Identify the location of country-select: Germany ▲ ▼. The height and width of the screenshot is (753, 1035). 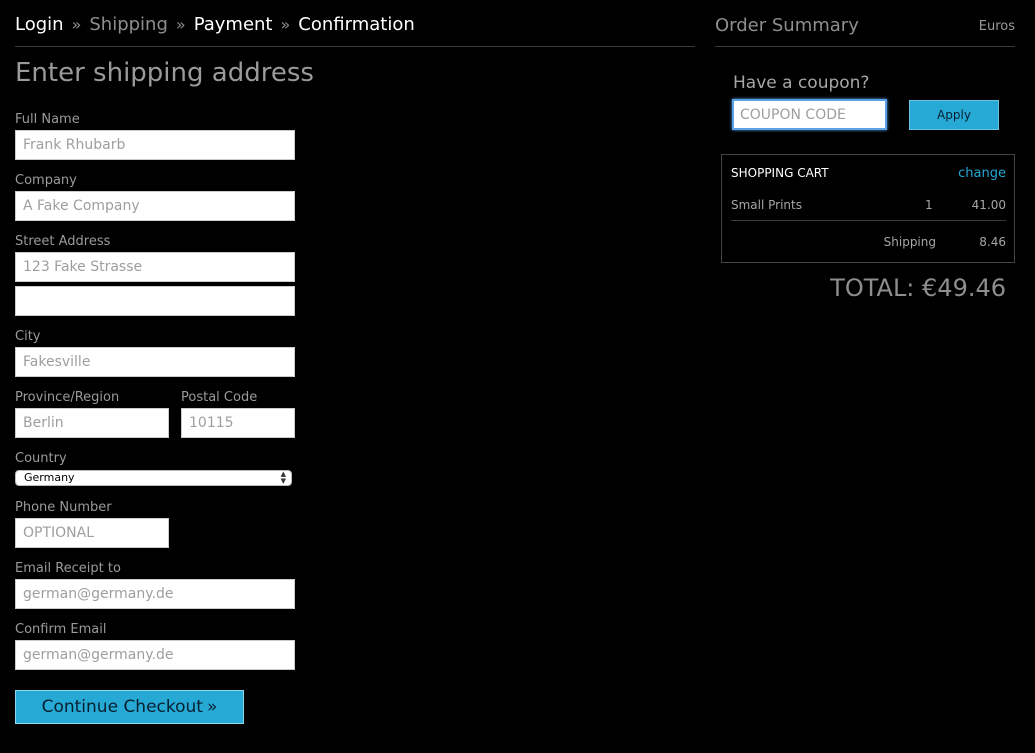
(153, 478).